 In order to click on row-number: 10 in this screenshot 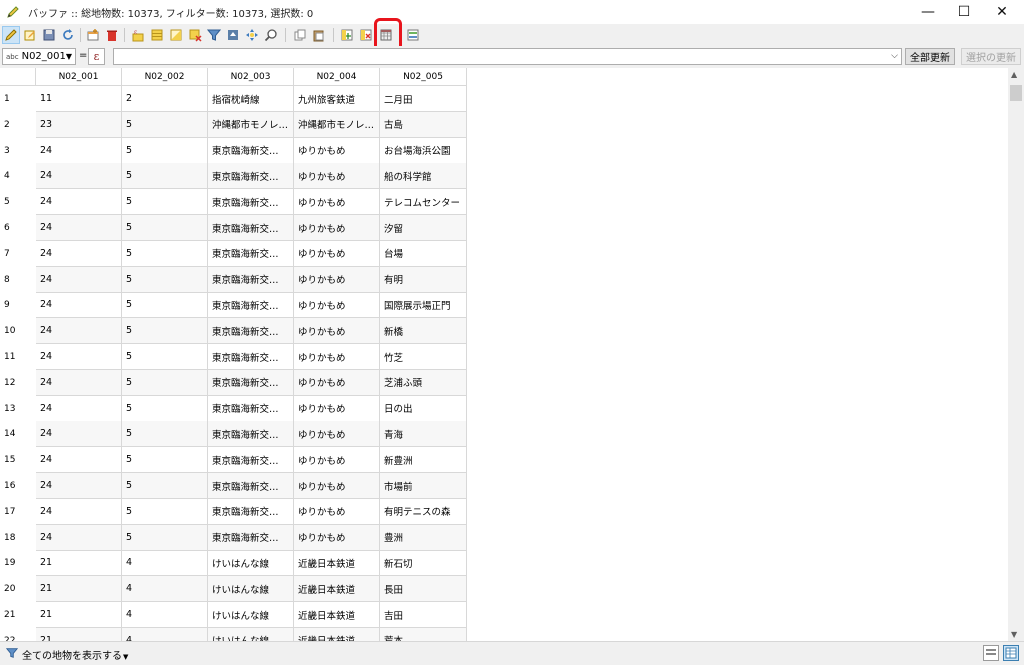, I will do `click(17, 331)`.